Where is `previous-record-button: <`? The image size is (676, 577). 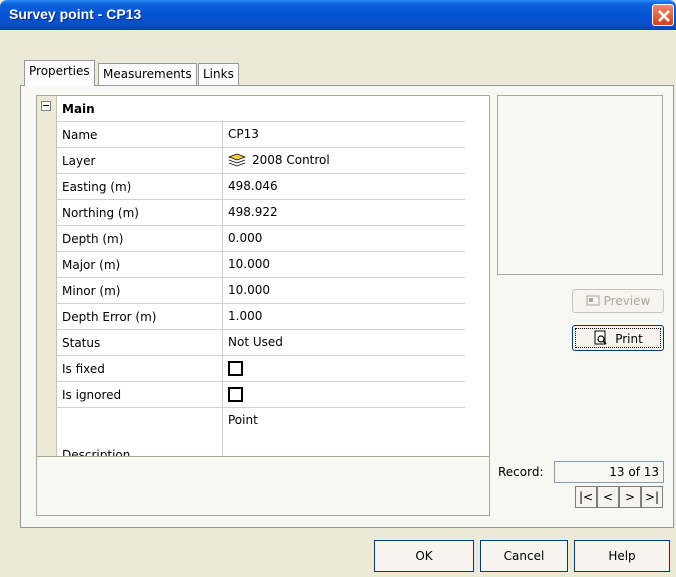
previous-record-button: < is located at coordinates (608, 497).